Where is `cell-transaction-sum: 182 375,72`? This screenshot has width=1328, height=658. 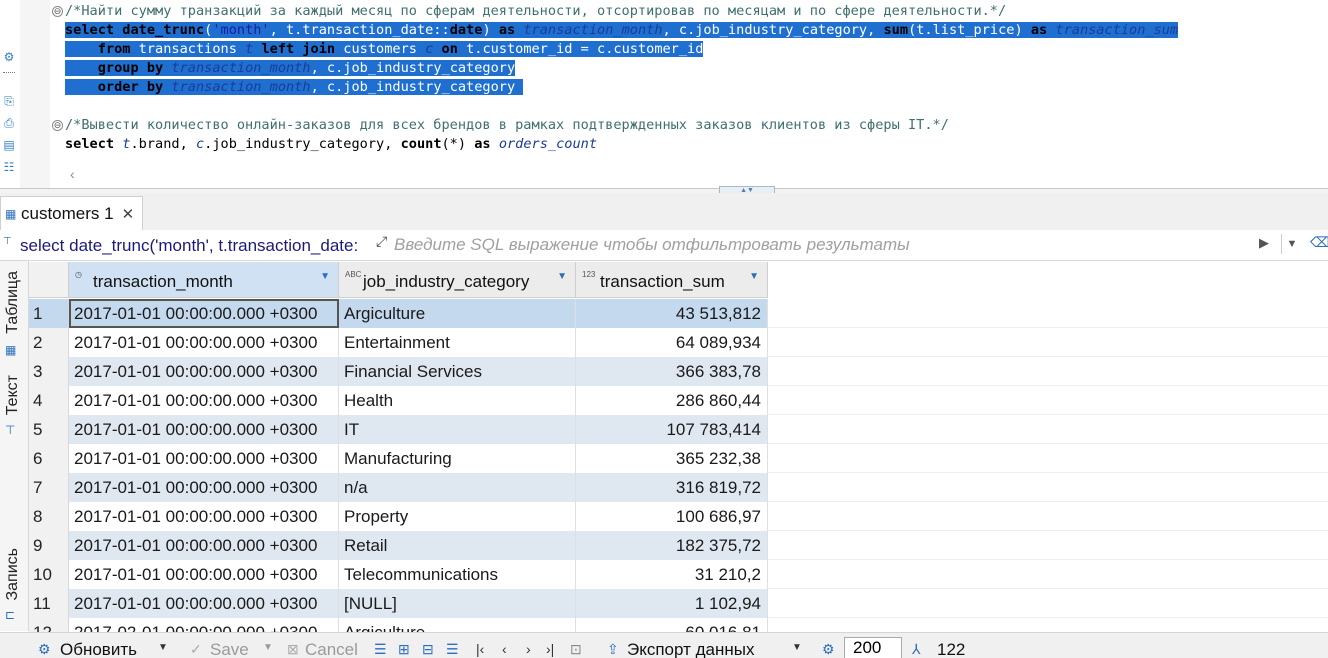 cell-transaction-sum: 182 375,72 is located at coordinates (672, 545).